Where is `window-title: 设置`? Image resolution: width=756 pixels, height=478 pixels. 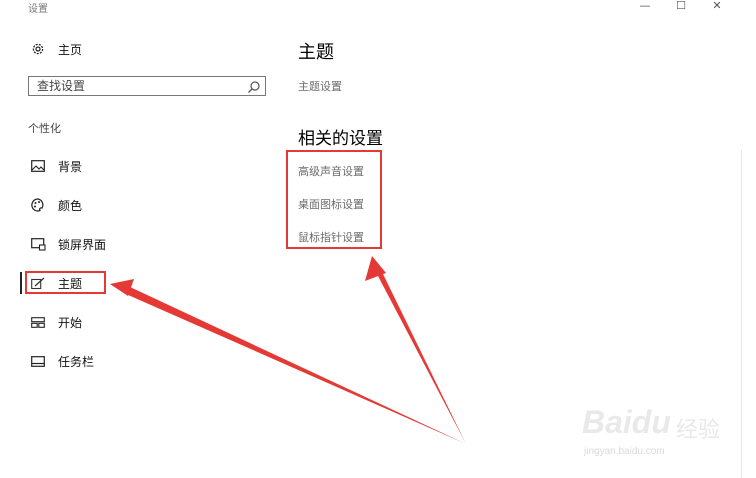 window-title: 设置 is located at coordinates (38, 9).